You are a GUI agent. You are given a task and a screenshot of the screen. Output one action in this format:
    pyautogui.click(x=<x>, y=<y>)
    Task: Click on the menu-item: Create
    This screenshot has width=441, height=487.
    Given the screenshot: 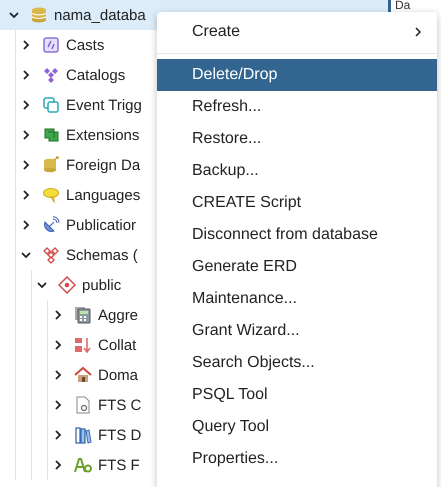 What is the action you would take?
    pyautogui.click(x=297, y=32)
    